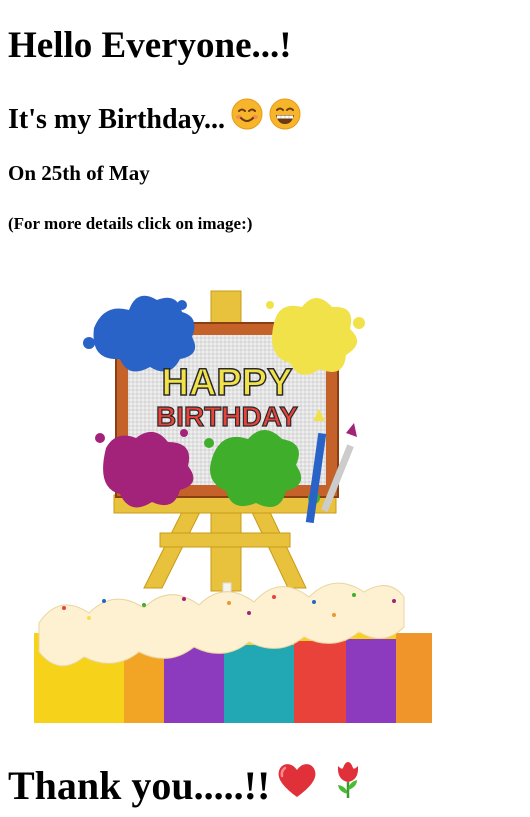 Image resolution: width=530 pixels, height=817 pixels. What do you see at coordinates (285, 120) in the screenshot?
I see `grinning-face-icon` at bounding box center [285, 120].